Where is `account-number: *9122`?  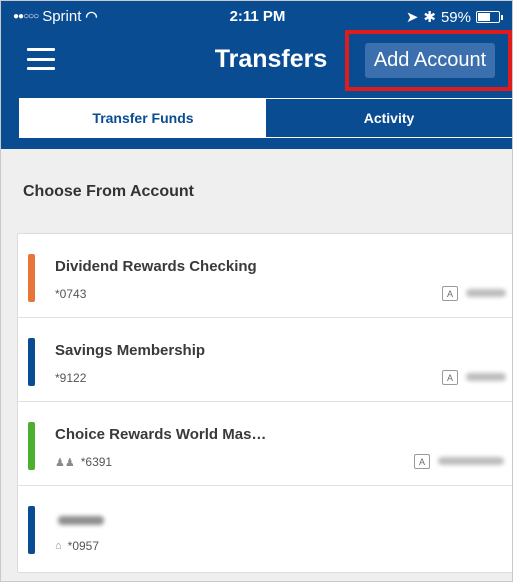
account-number: *9122 is located at coordinates (70, 378).